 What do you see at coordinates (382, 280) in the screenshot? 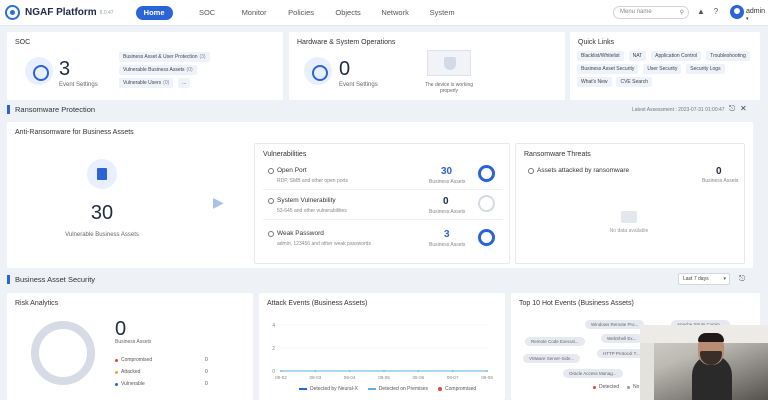
I see `bas-section-header: Business Asset Security Last 7 days ▾ ⎋` at bounding box center [382, 280].